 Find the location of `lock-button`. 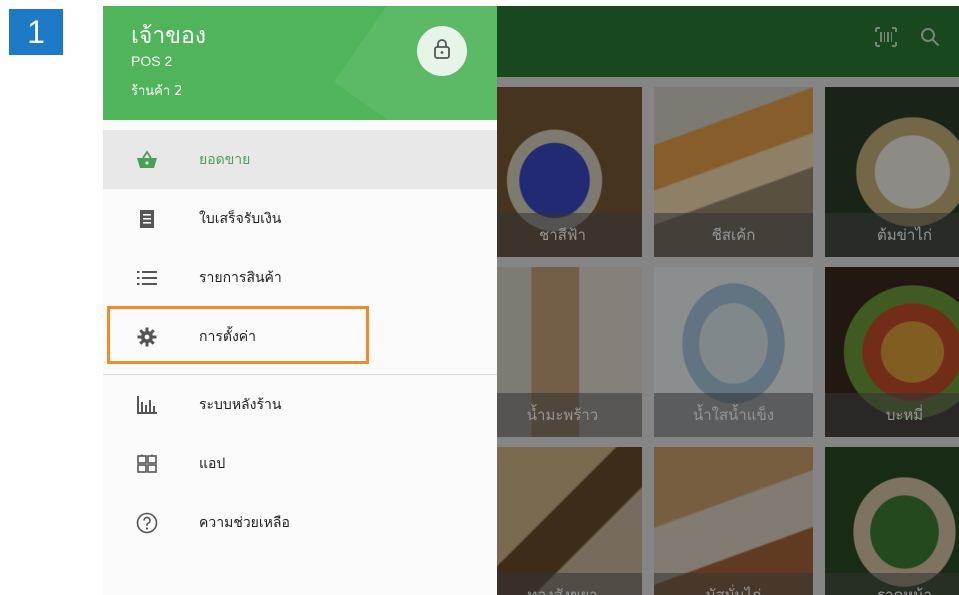

lock-button is located at coordinates (442, 51).